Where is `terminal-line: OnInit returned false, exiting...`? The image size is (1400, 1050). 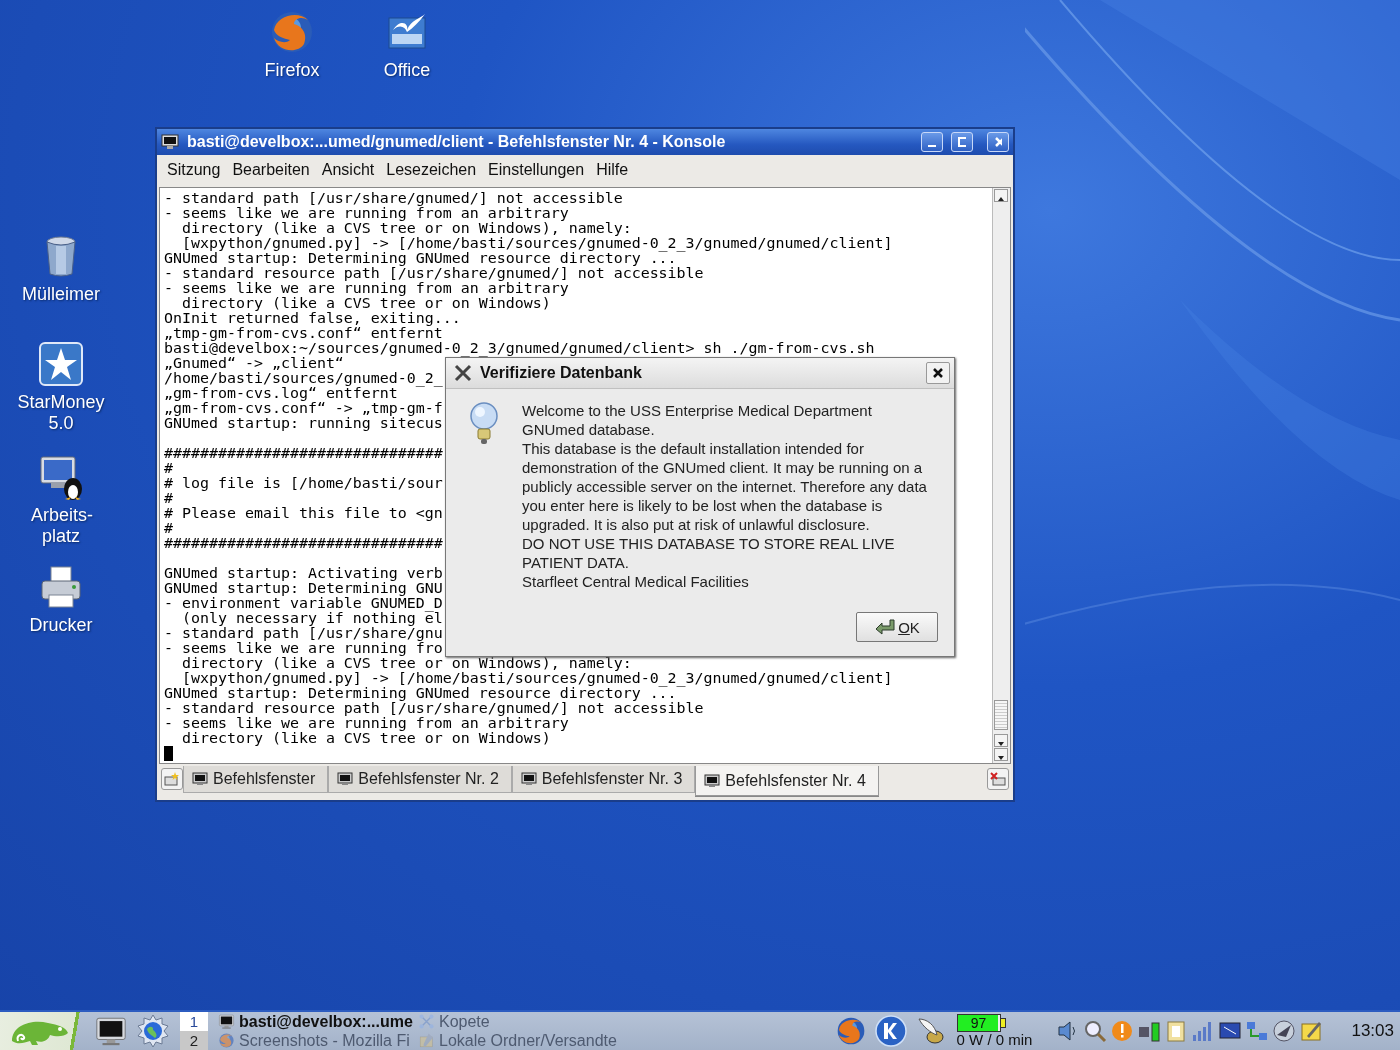
terminal-line: OnInit returned false, exiting... is located at coordinates (312, 318).